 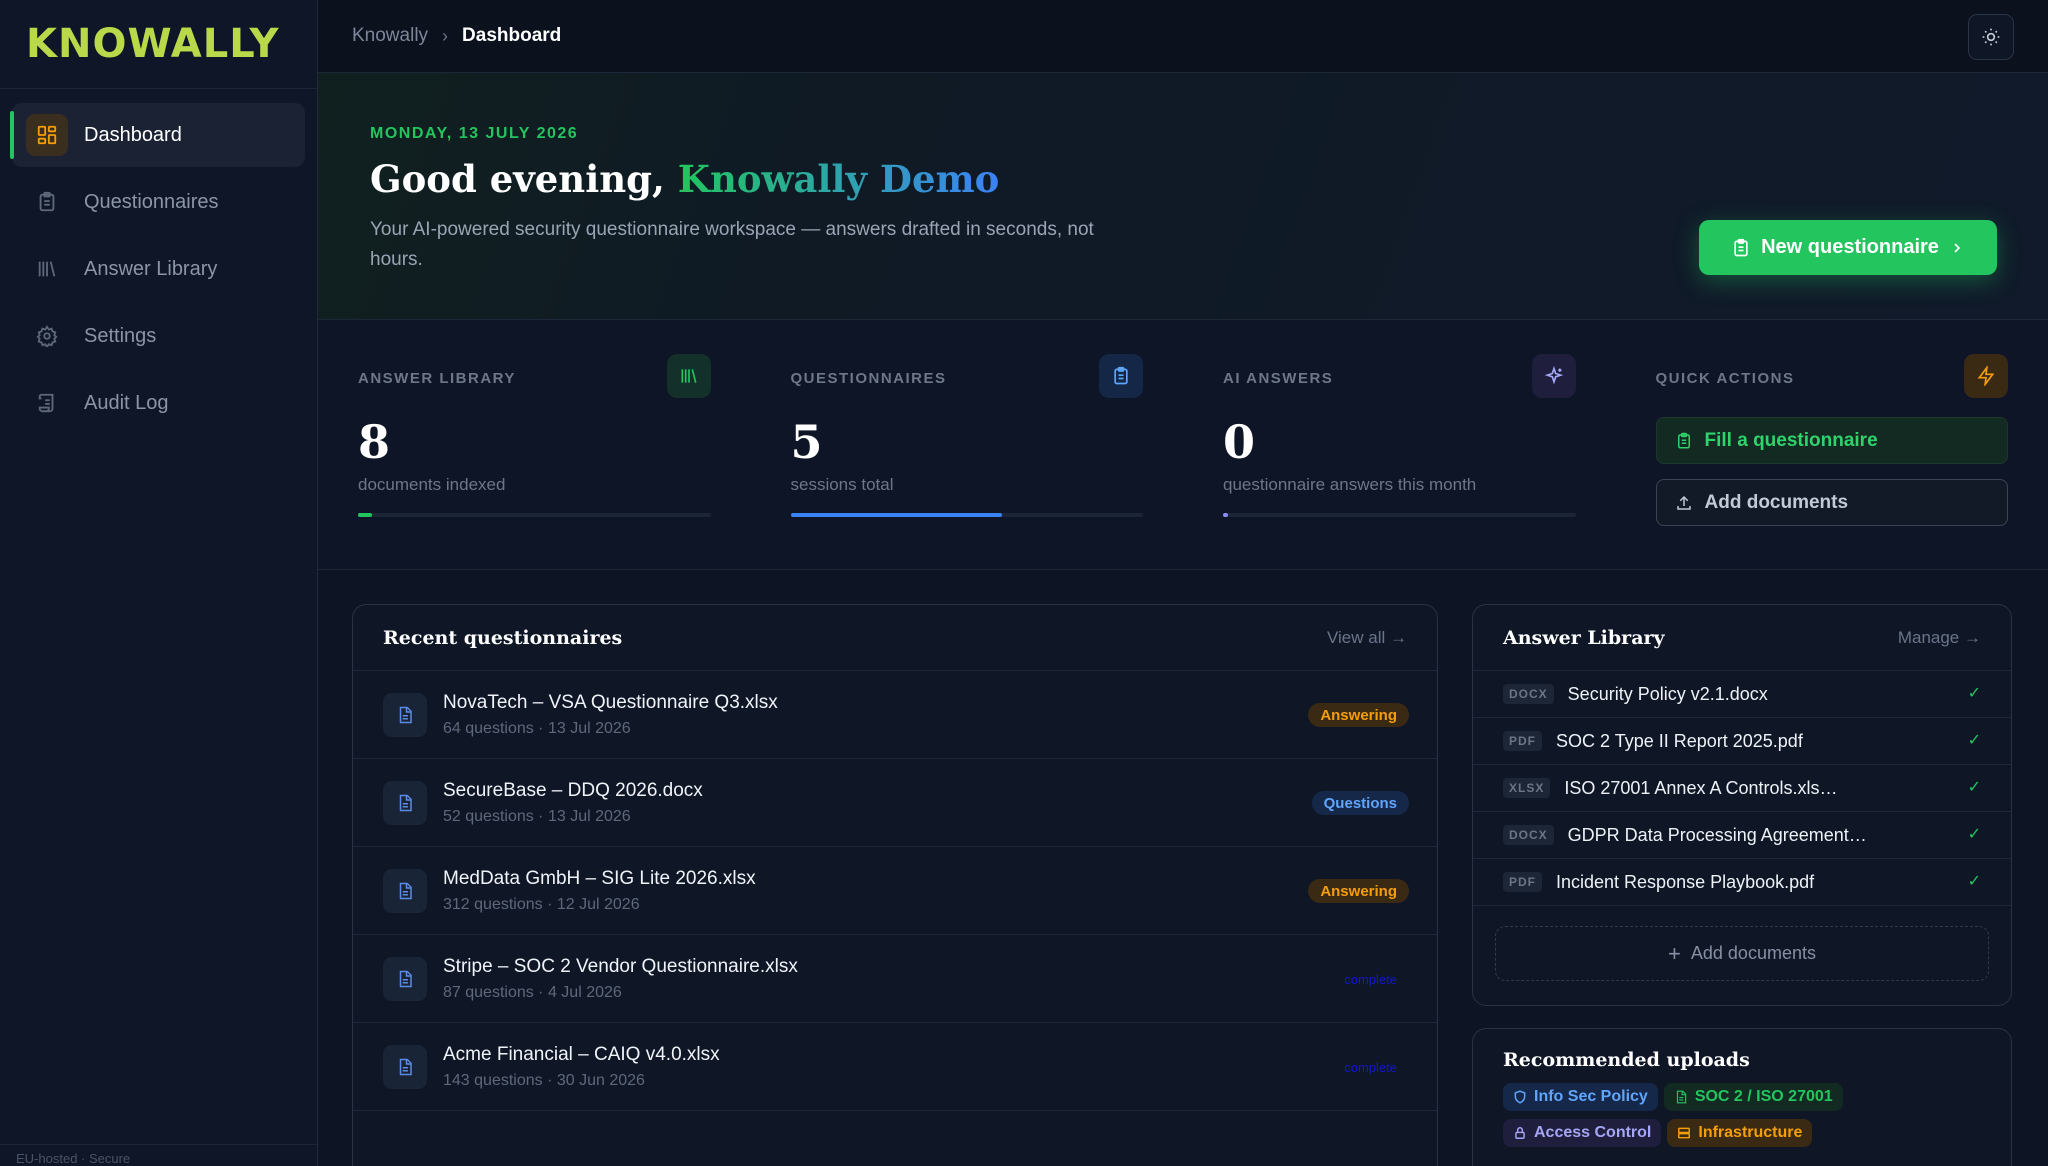 I want to click on logo-text: KNOWALLY, so click(x=153, y=44).